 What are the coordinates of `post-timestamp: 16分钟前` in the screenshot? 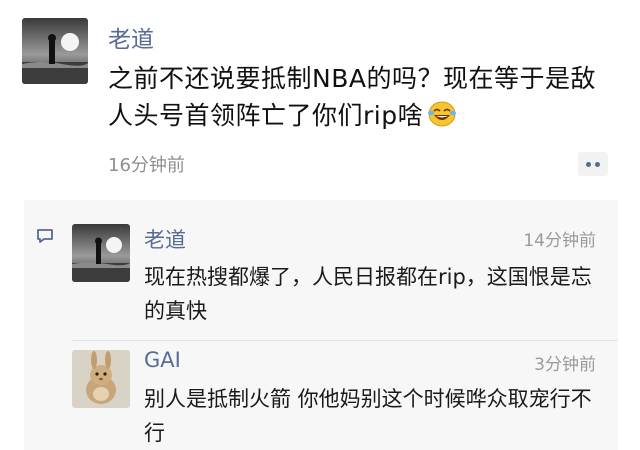 It's located at (146, 165).